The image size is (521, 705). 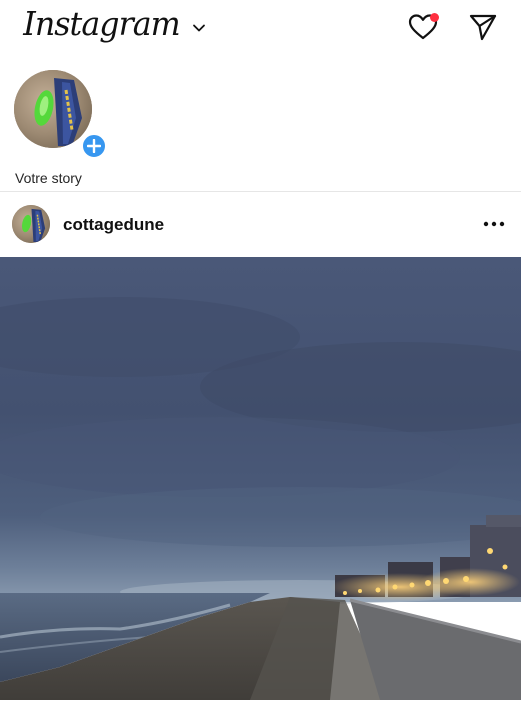 What do you see at coordinates (483, 27) in the screenshot?
I see `paper-plane-icon` at bounding box center [483, 27].